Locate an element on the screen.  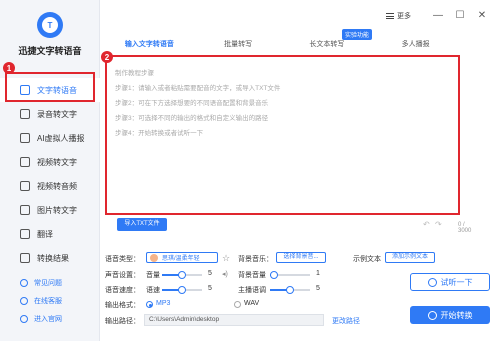
start-convert-button: 开始转换 is located at coordinates (450, 315).